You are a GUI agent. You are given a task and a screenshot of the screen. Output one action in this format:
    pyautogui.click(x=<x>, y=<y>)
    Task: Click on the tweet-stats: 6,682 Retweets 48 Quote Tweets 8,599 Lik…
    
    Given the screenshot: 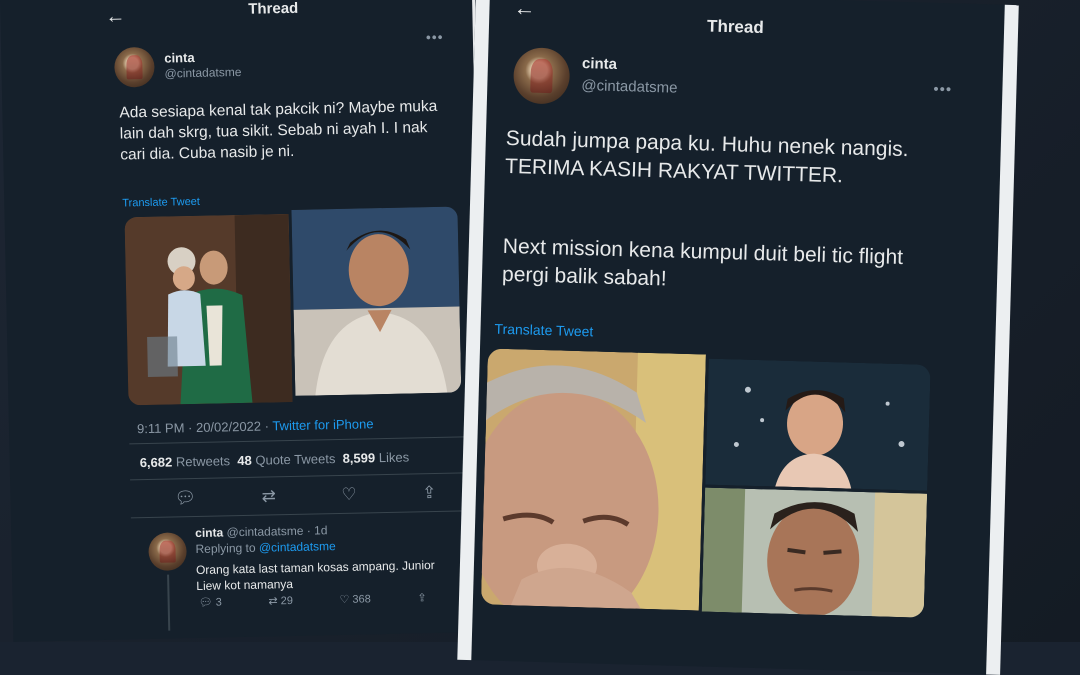 What is the action you would take?
    pyautogui.click(x=275, y=460)
    